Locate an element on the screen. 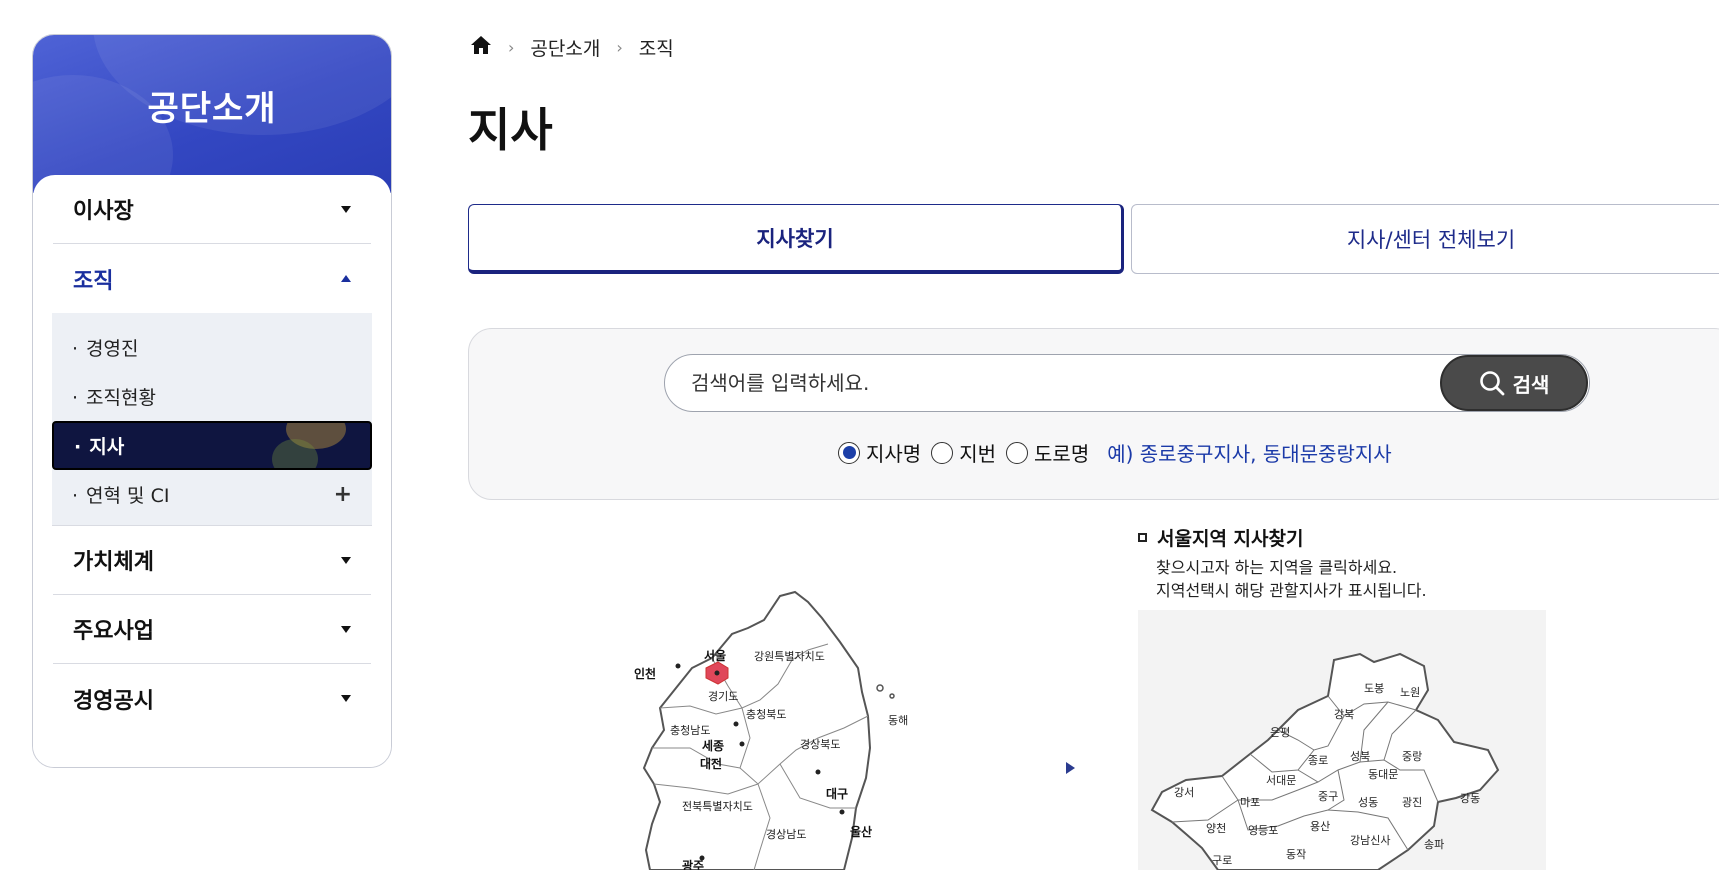  sidebar-item-label: 가치체계 is located at coordinates (113, 562).